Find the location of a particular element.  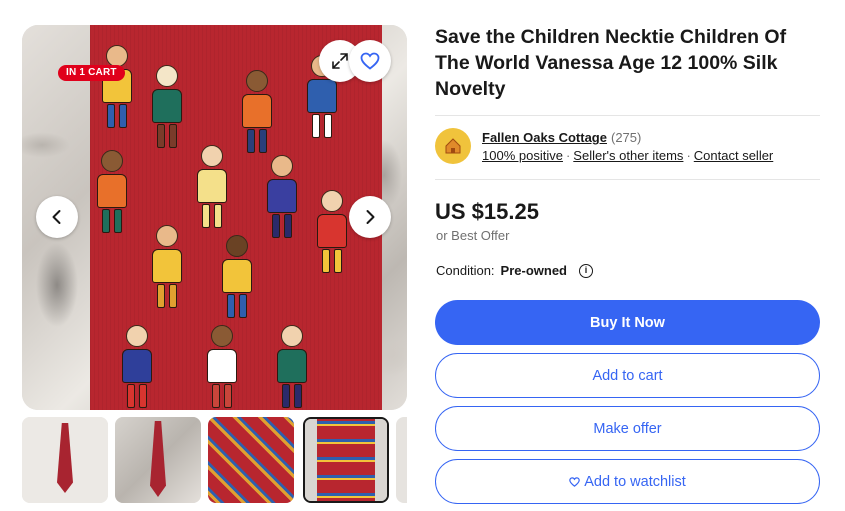

buy-it-now-button: Buy It Now is located at coordinates (627, 322).